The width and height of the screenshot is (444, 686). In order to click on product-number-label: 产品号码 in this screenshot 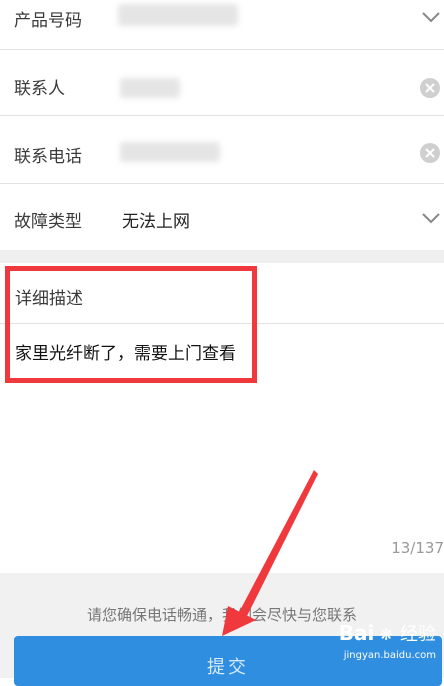, I will do `click(48, 21)`.